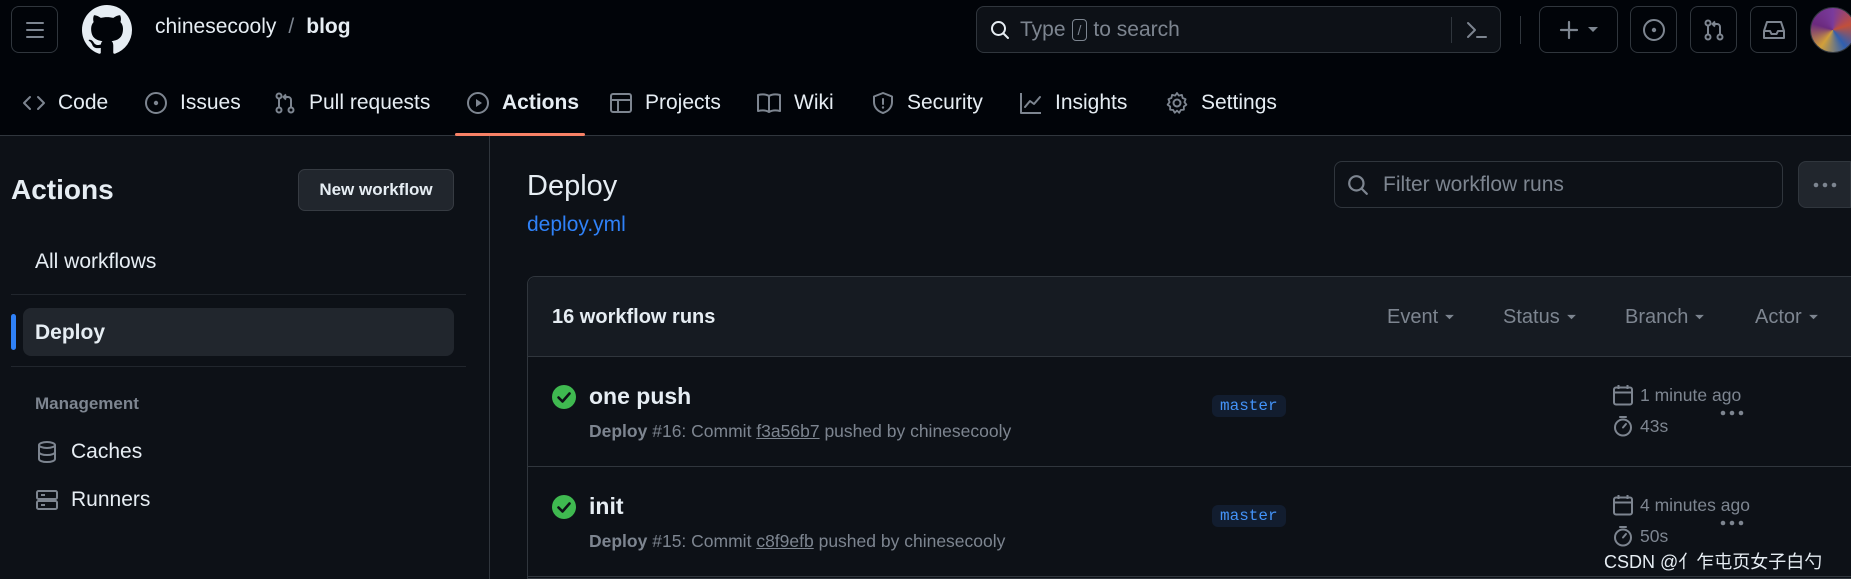 Image resolution: width=1851 pixels, height=579 pixels. Describe the element at coordinates (1413, 317) in the screenshot. I see `filter-label: Event` at that location.